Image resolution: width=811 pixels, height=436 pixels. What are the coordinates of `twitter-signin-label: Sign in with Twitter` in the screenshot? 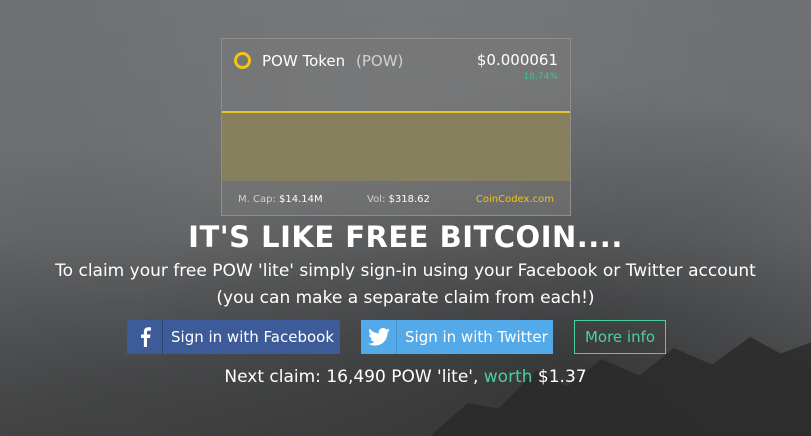 It's located at (476, 337).